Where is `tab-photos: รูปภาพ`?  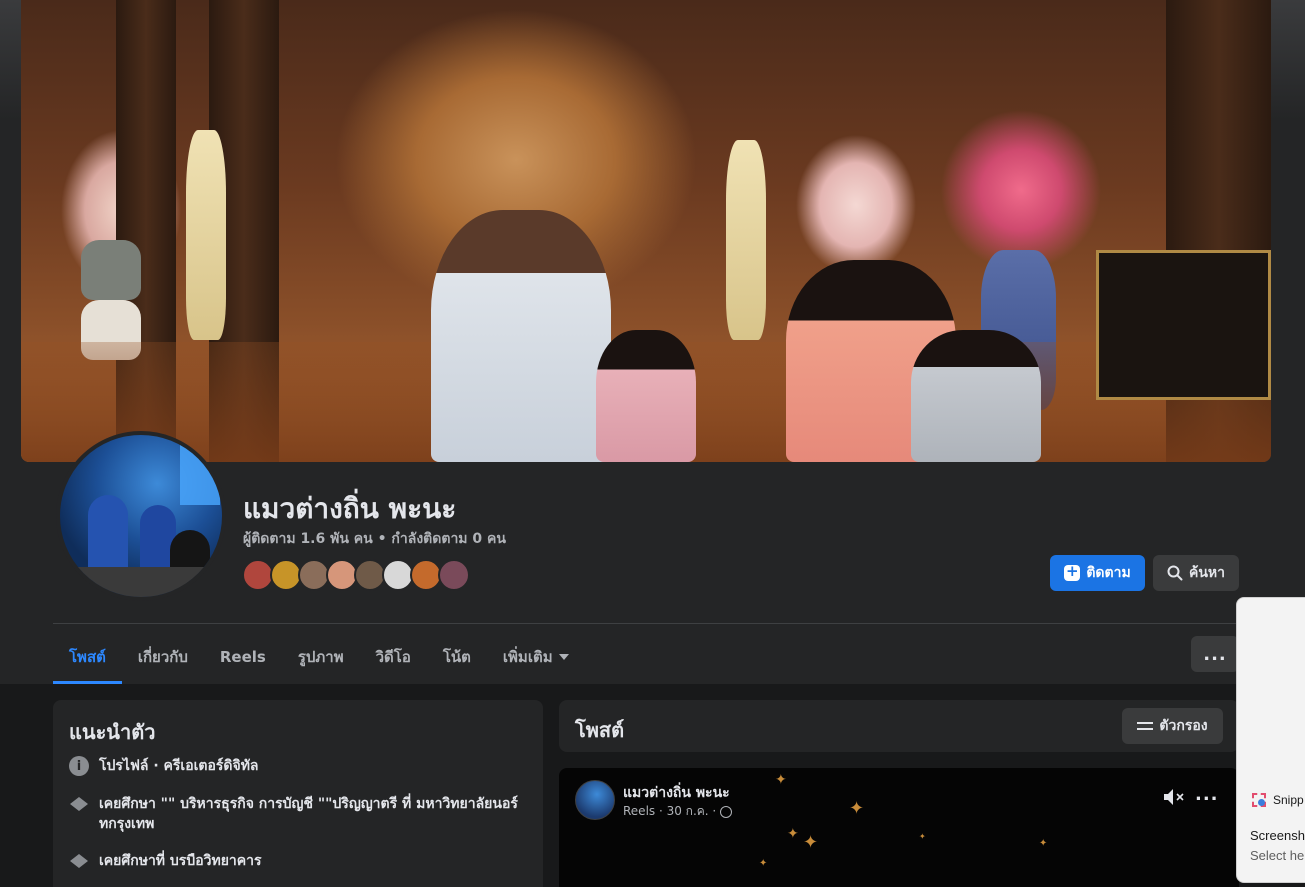
tab-photos: รูปภาพ is located at coordinates (321, 657).